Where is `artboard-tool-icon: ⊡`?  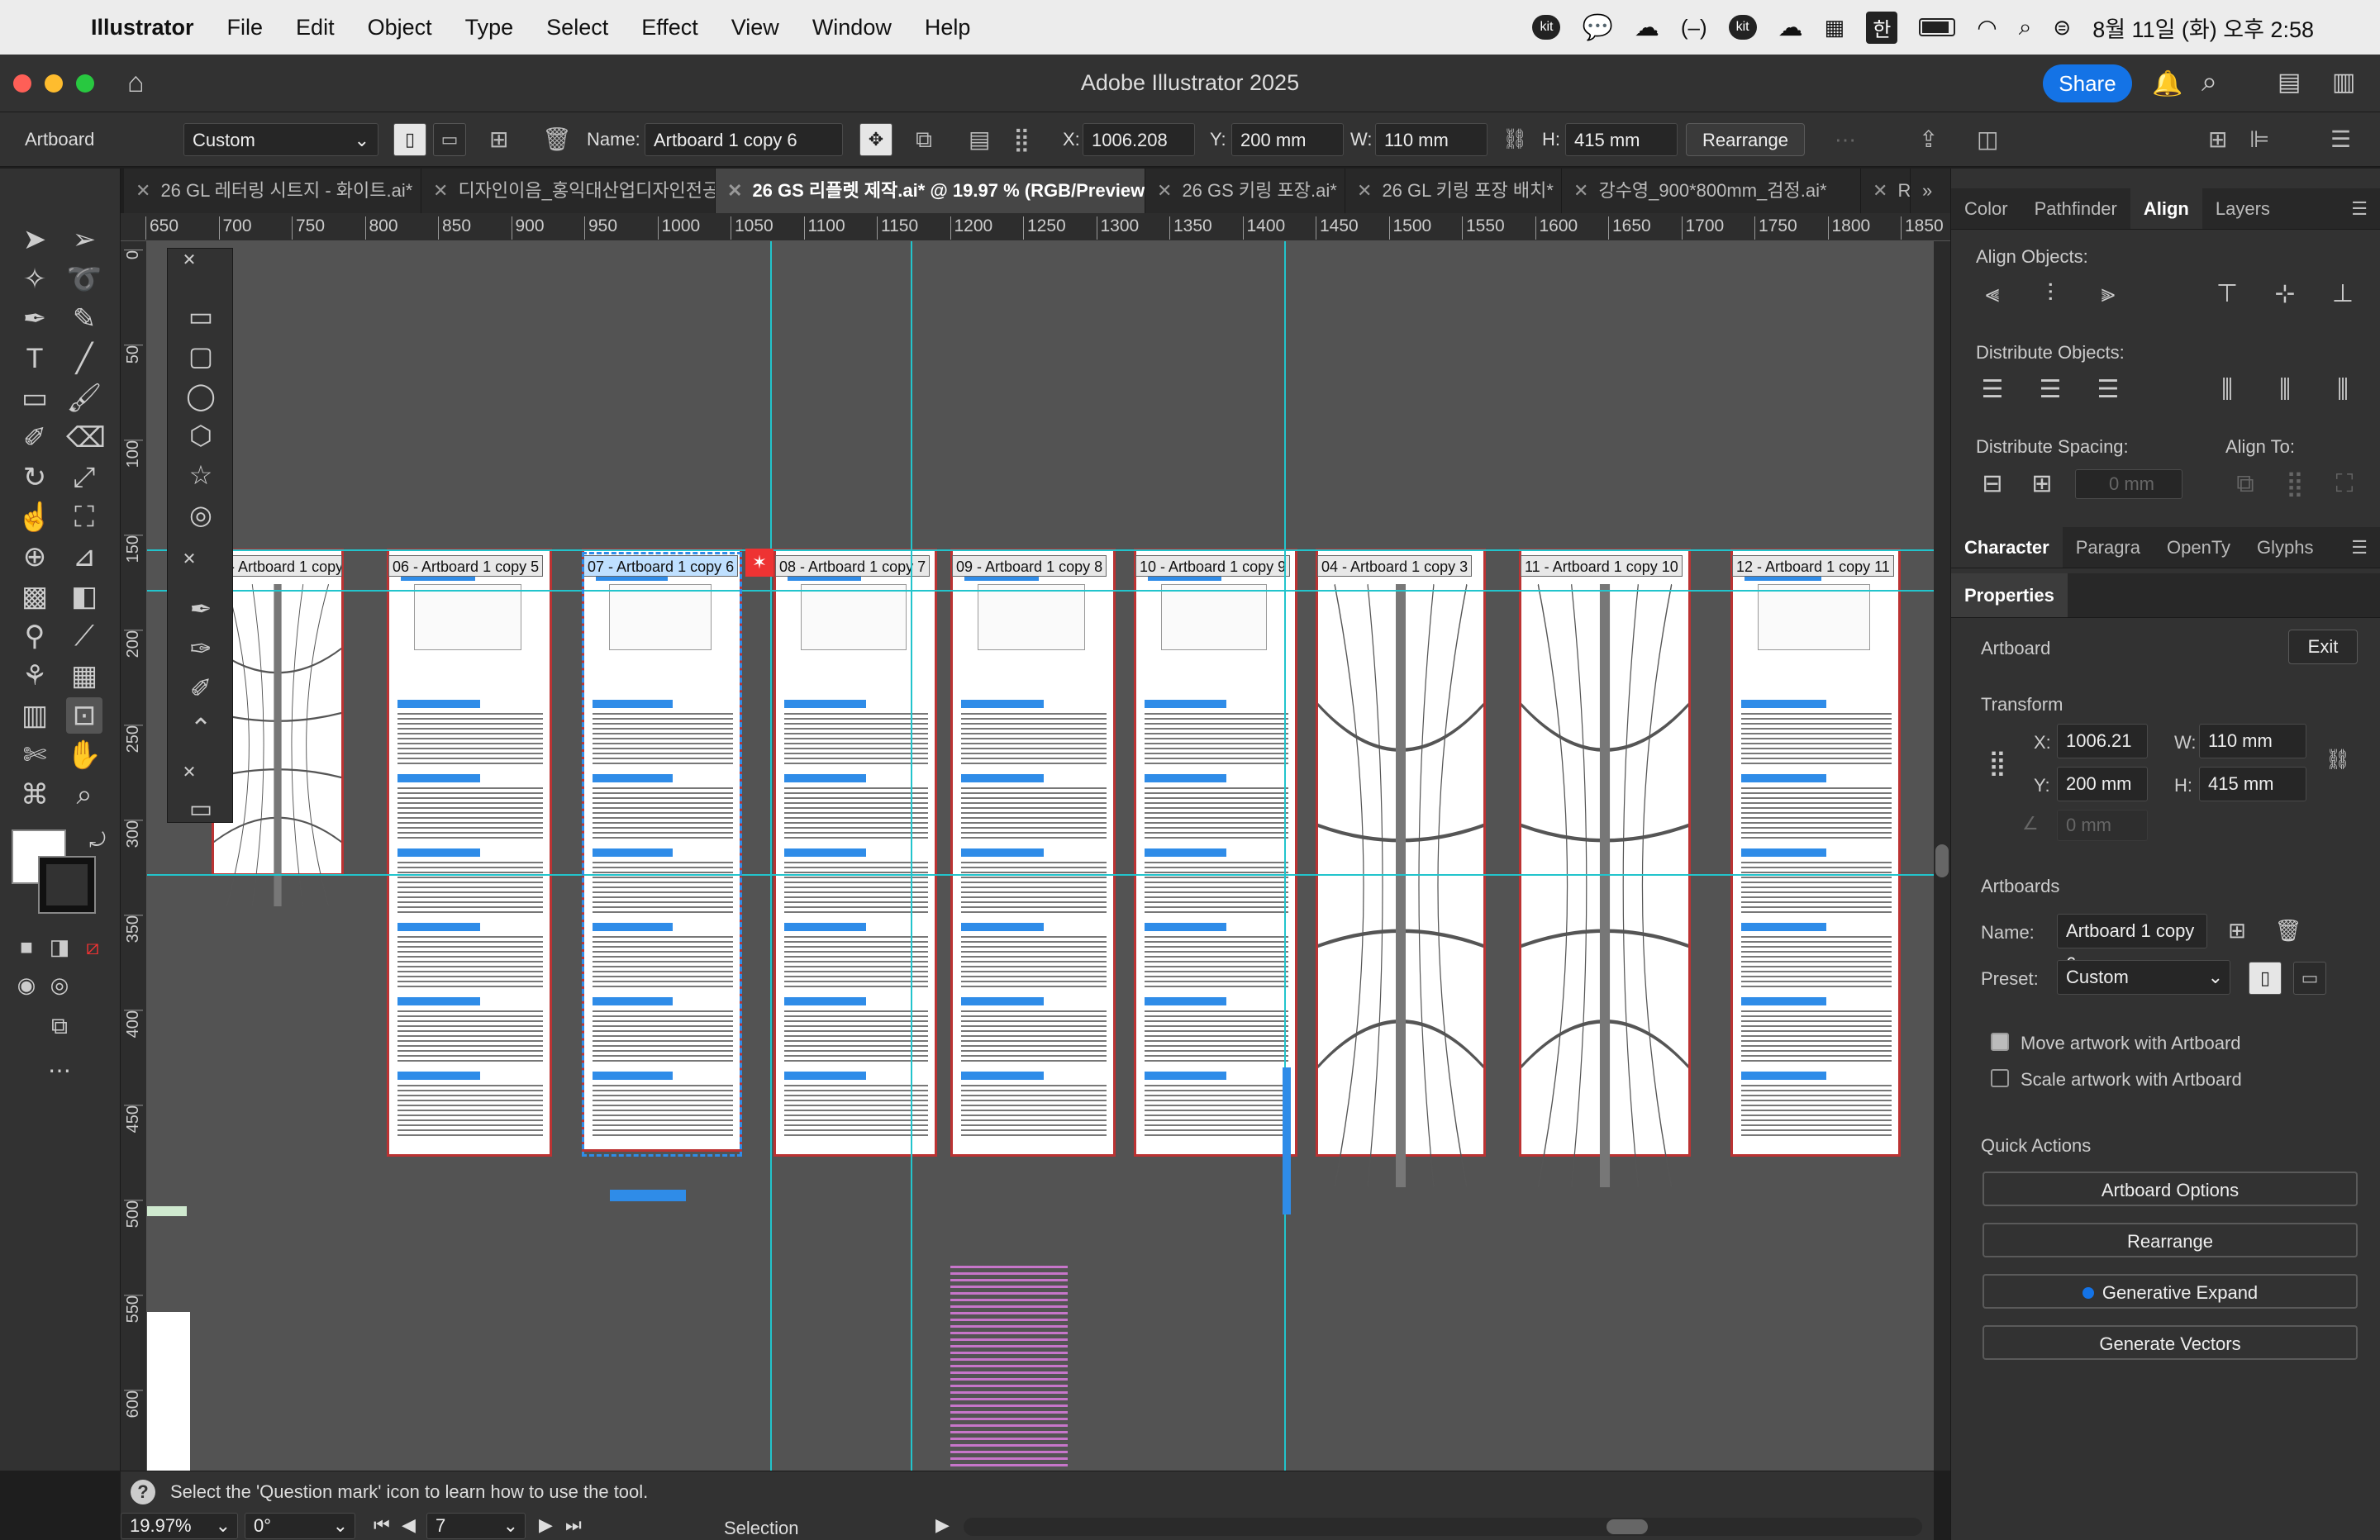 artboard-tool-icon: ⊡ is located at coordinates (84, 715).